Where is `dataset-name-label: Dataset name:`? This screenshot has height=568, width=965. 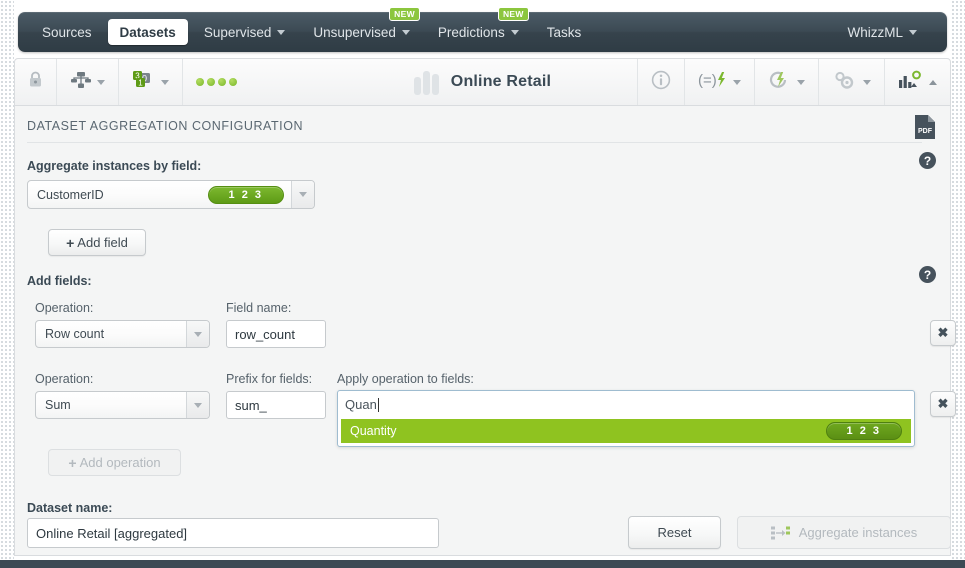
dataset-name-label: Dataset name: is located at coordinates (70, 508).